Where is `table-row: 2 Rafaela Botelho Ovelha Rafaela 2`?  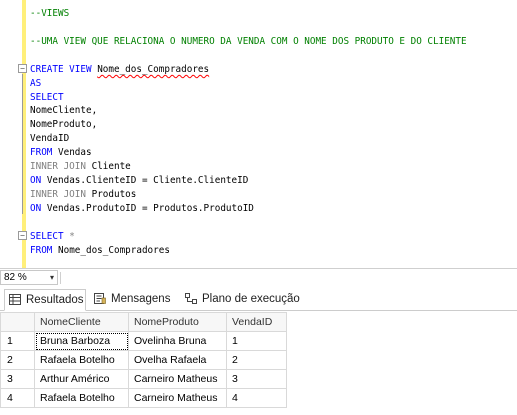 table-row: 2 Rafaela Botelho Ovelha Rafaela 2 is located at coordinates (143, 360).